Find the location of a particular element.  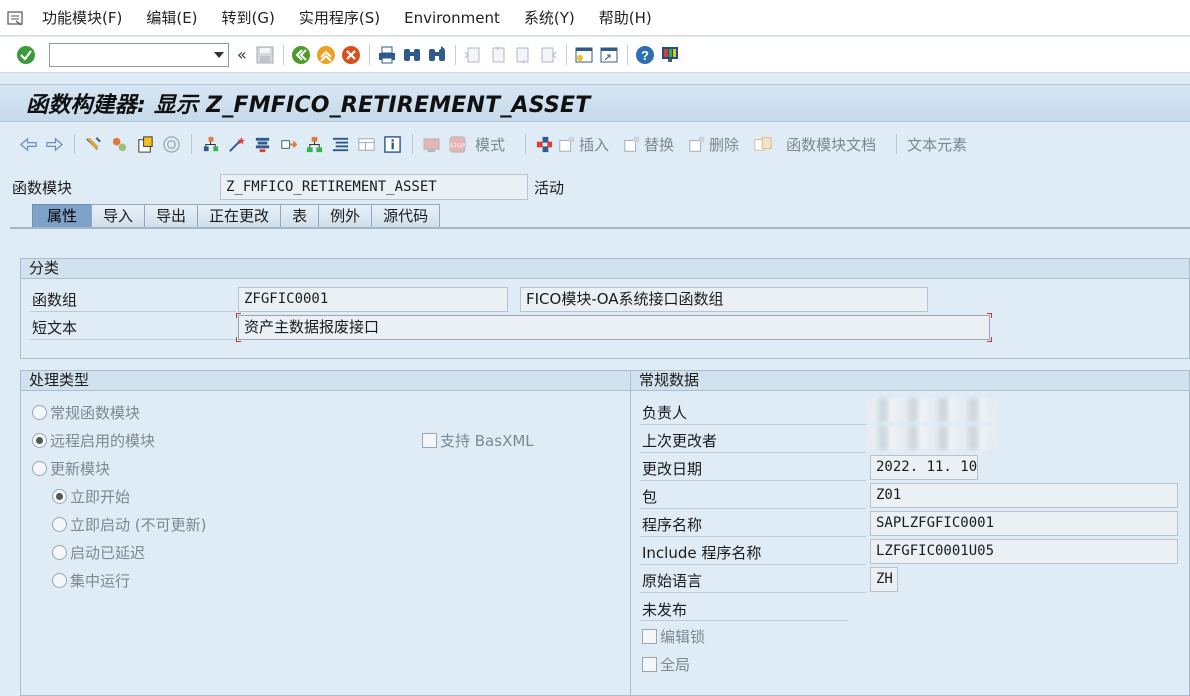

normal-module-radio: 常规函数模块 is located at coordinates (86, 412).